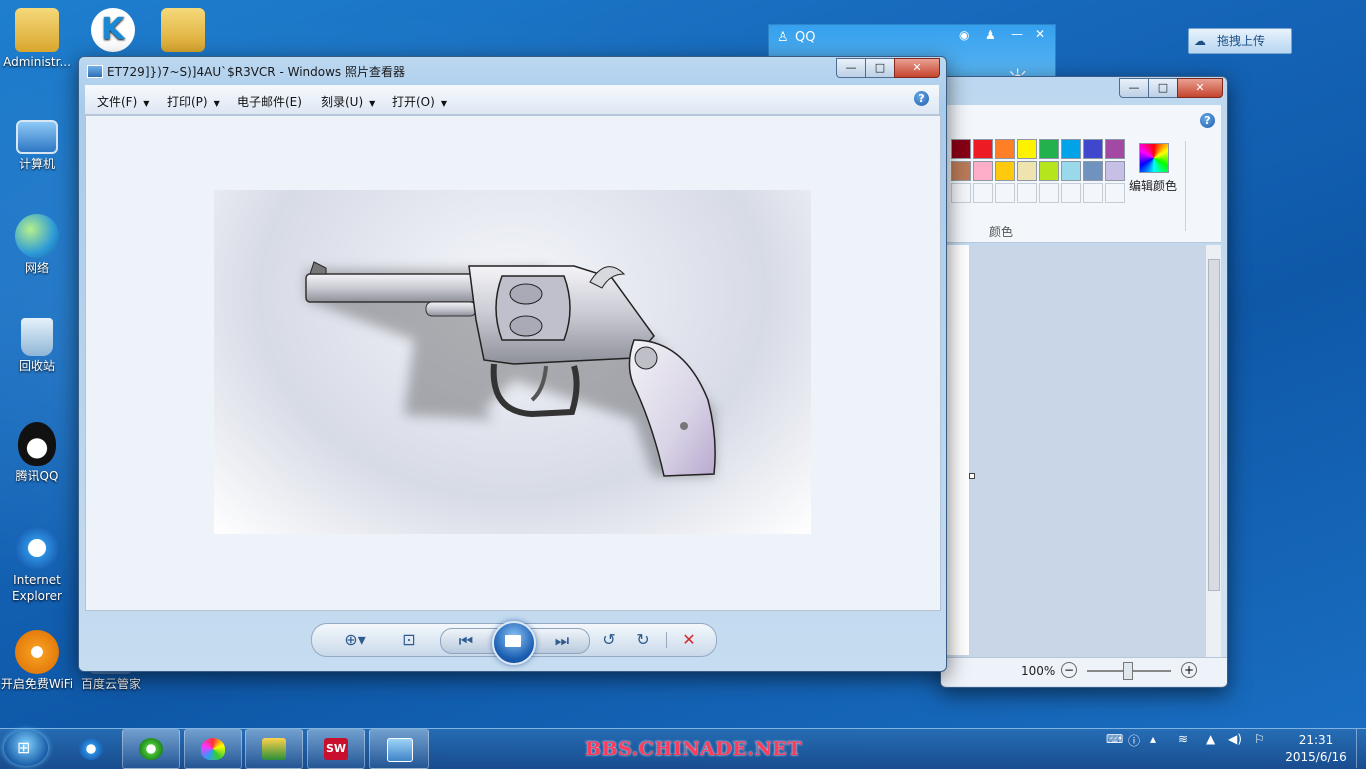 This screenshot has width=1366, height=769. What do you see at coordinates (1235, 739) in the screenshot?
I see `volume-icon: ◀)` at bounding box center [1235, 739].